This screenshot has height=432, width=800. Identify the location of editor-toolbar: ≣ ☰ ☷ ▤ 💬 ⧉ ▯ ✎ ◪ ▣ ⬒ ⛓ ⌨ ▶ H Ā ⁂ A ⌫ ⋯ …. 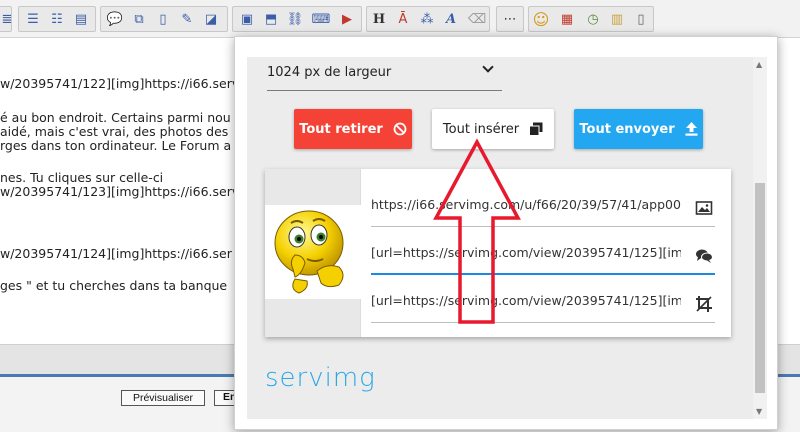
(400, 19).